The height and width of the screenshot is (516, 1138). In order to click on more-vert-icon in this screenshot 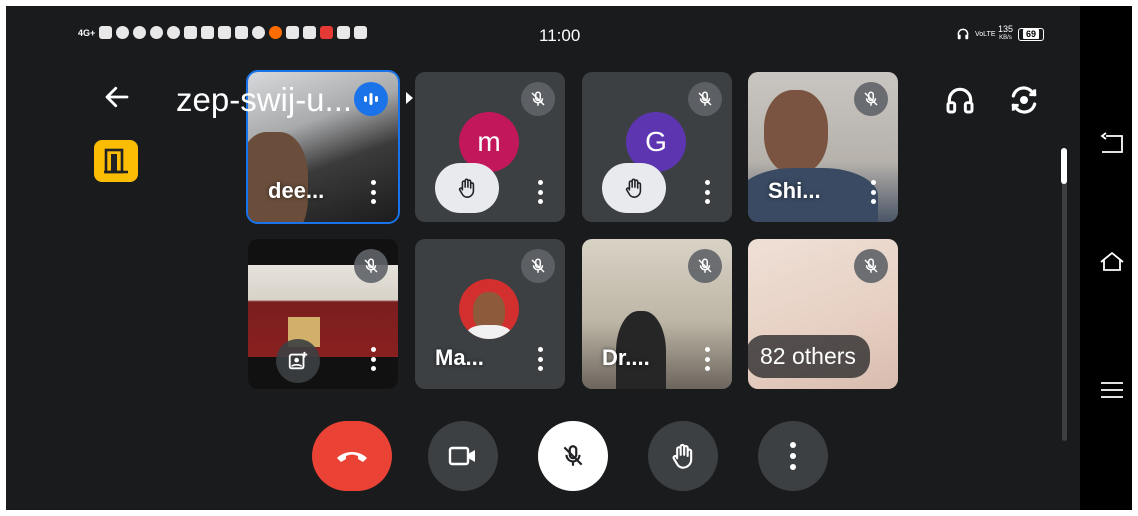, I will do `click(793, 456)`.